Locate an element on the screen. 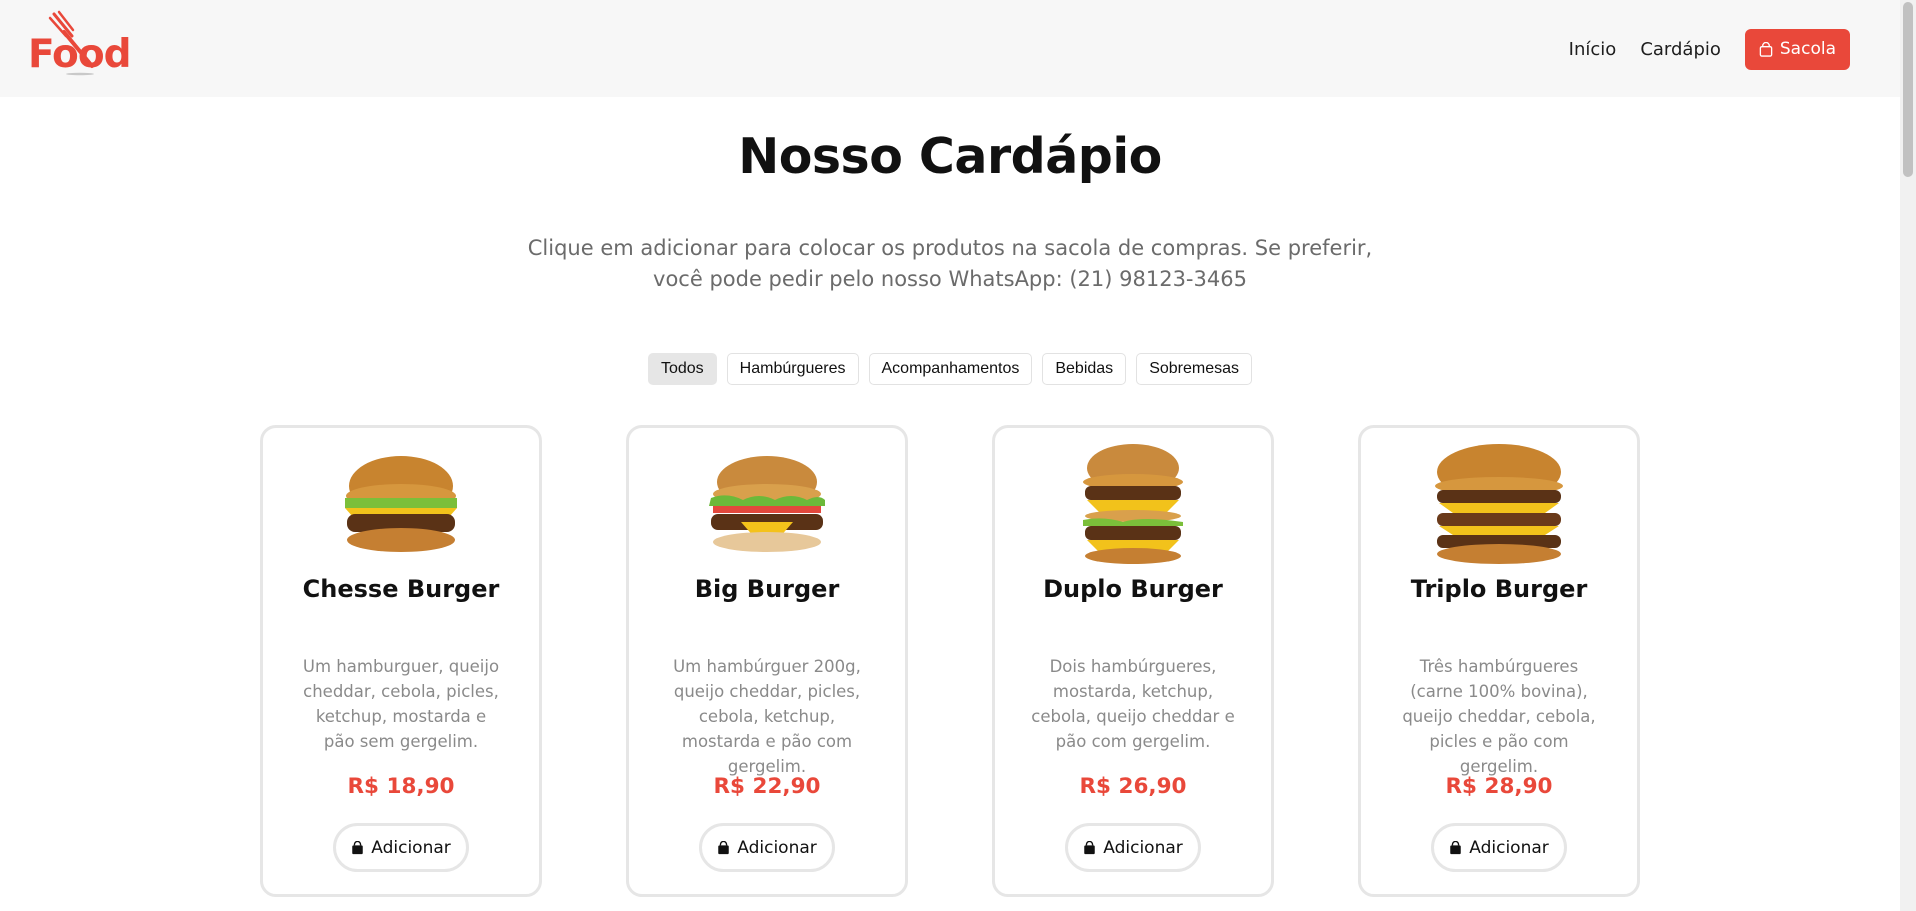  logo-text: Food is located at coordinates (80, 54).